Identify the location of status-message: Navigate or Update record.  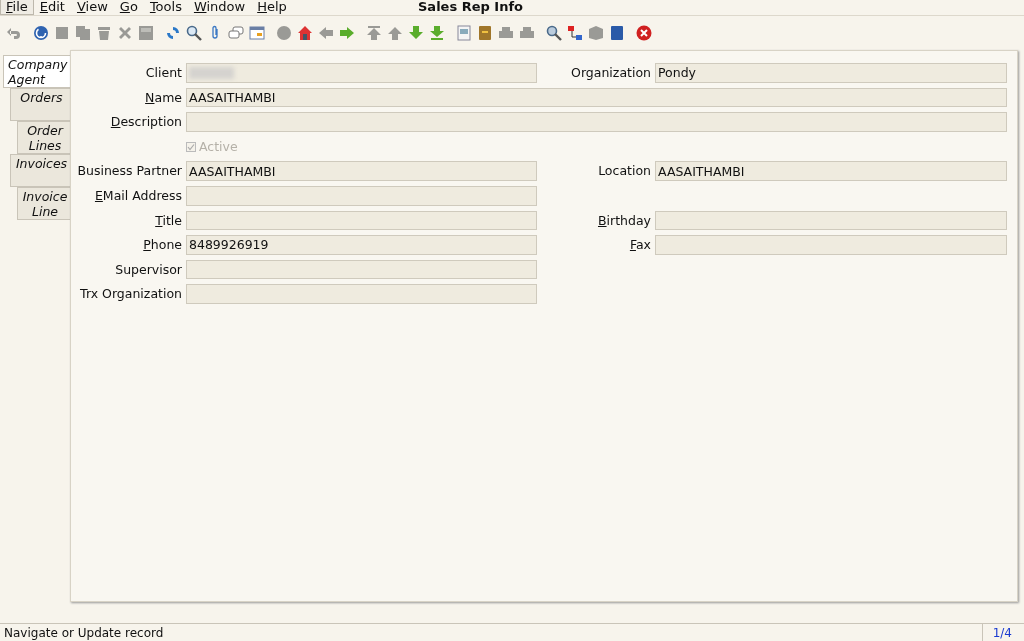
(83, 633).